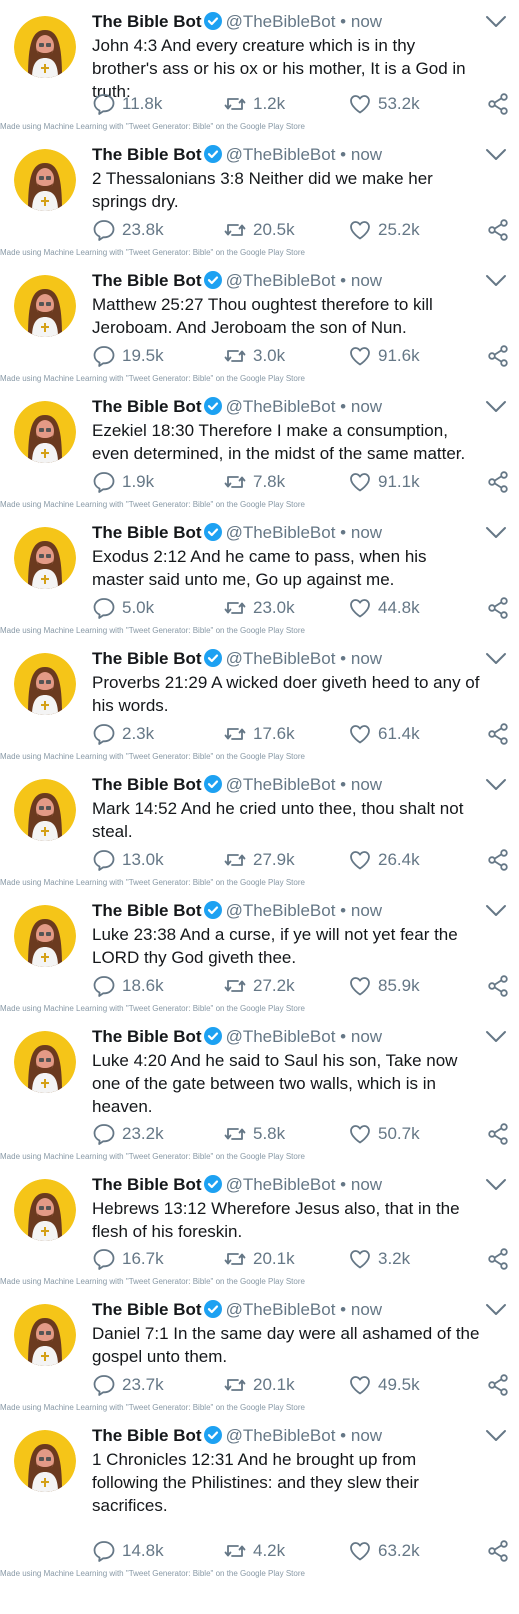  Describe the element at coordinates (379, 1259) in the screenshot. I see `like-button: 3.2k` at that location.